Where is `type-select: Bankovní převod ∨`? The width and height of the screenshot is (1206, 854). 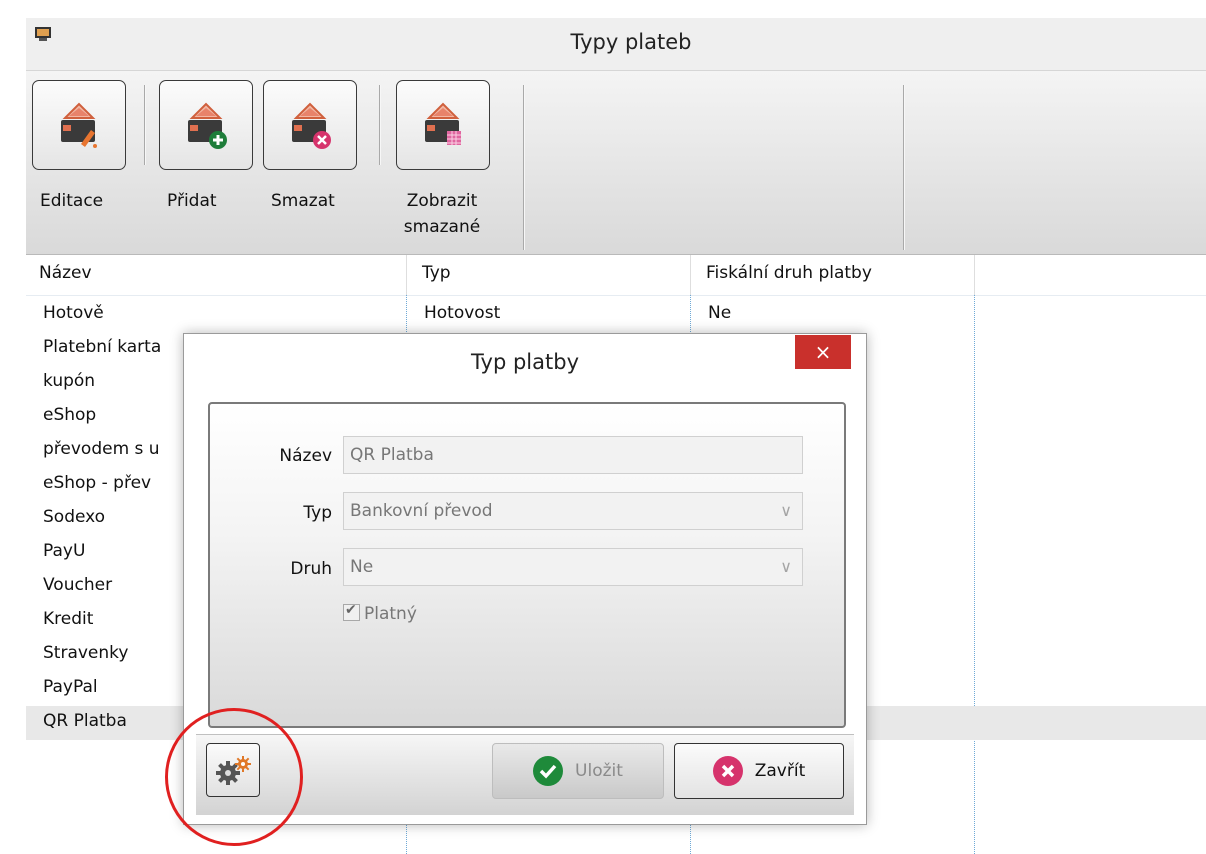 type-select: Bankovní převod ∨ is located at coordinates (573, 511).